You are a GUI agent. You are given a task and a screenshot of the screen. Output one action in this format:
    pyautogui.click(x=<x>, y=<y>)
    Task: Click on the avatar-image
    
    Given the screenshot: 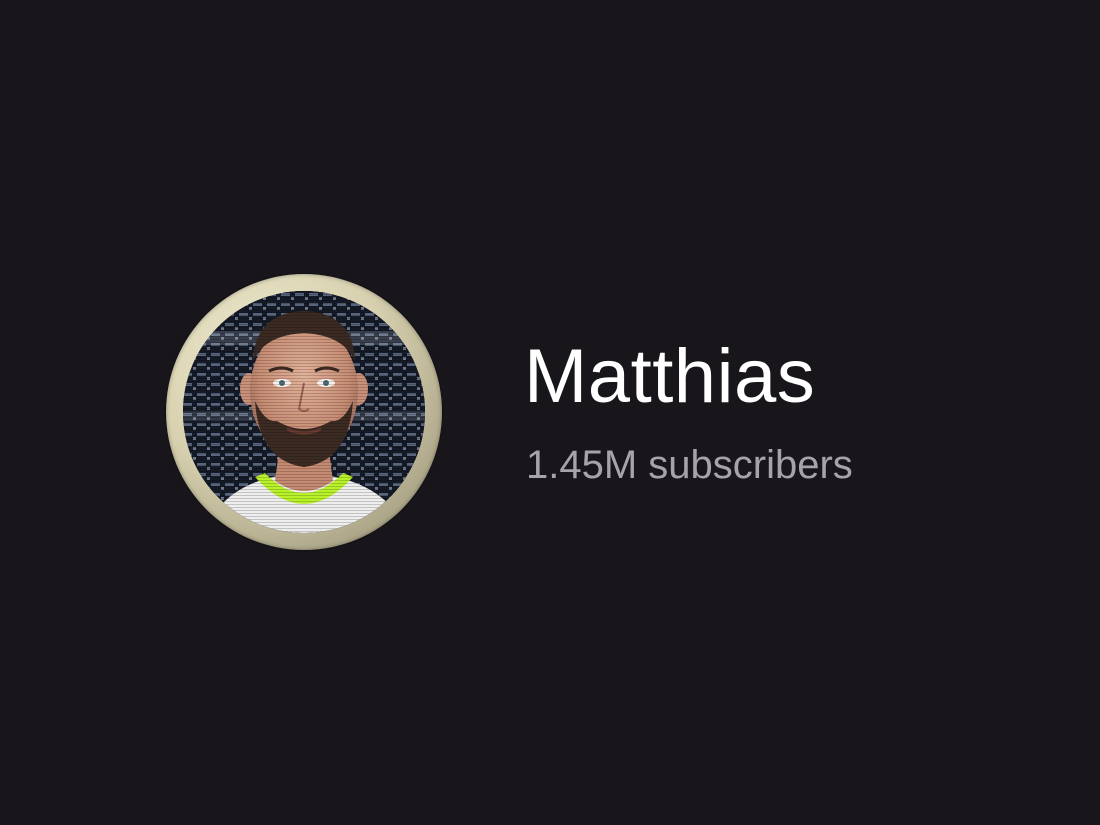 What is the action you would take?
    pyautogui.click(x=304, y=412)
    